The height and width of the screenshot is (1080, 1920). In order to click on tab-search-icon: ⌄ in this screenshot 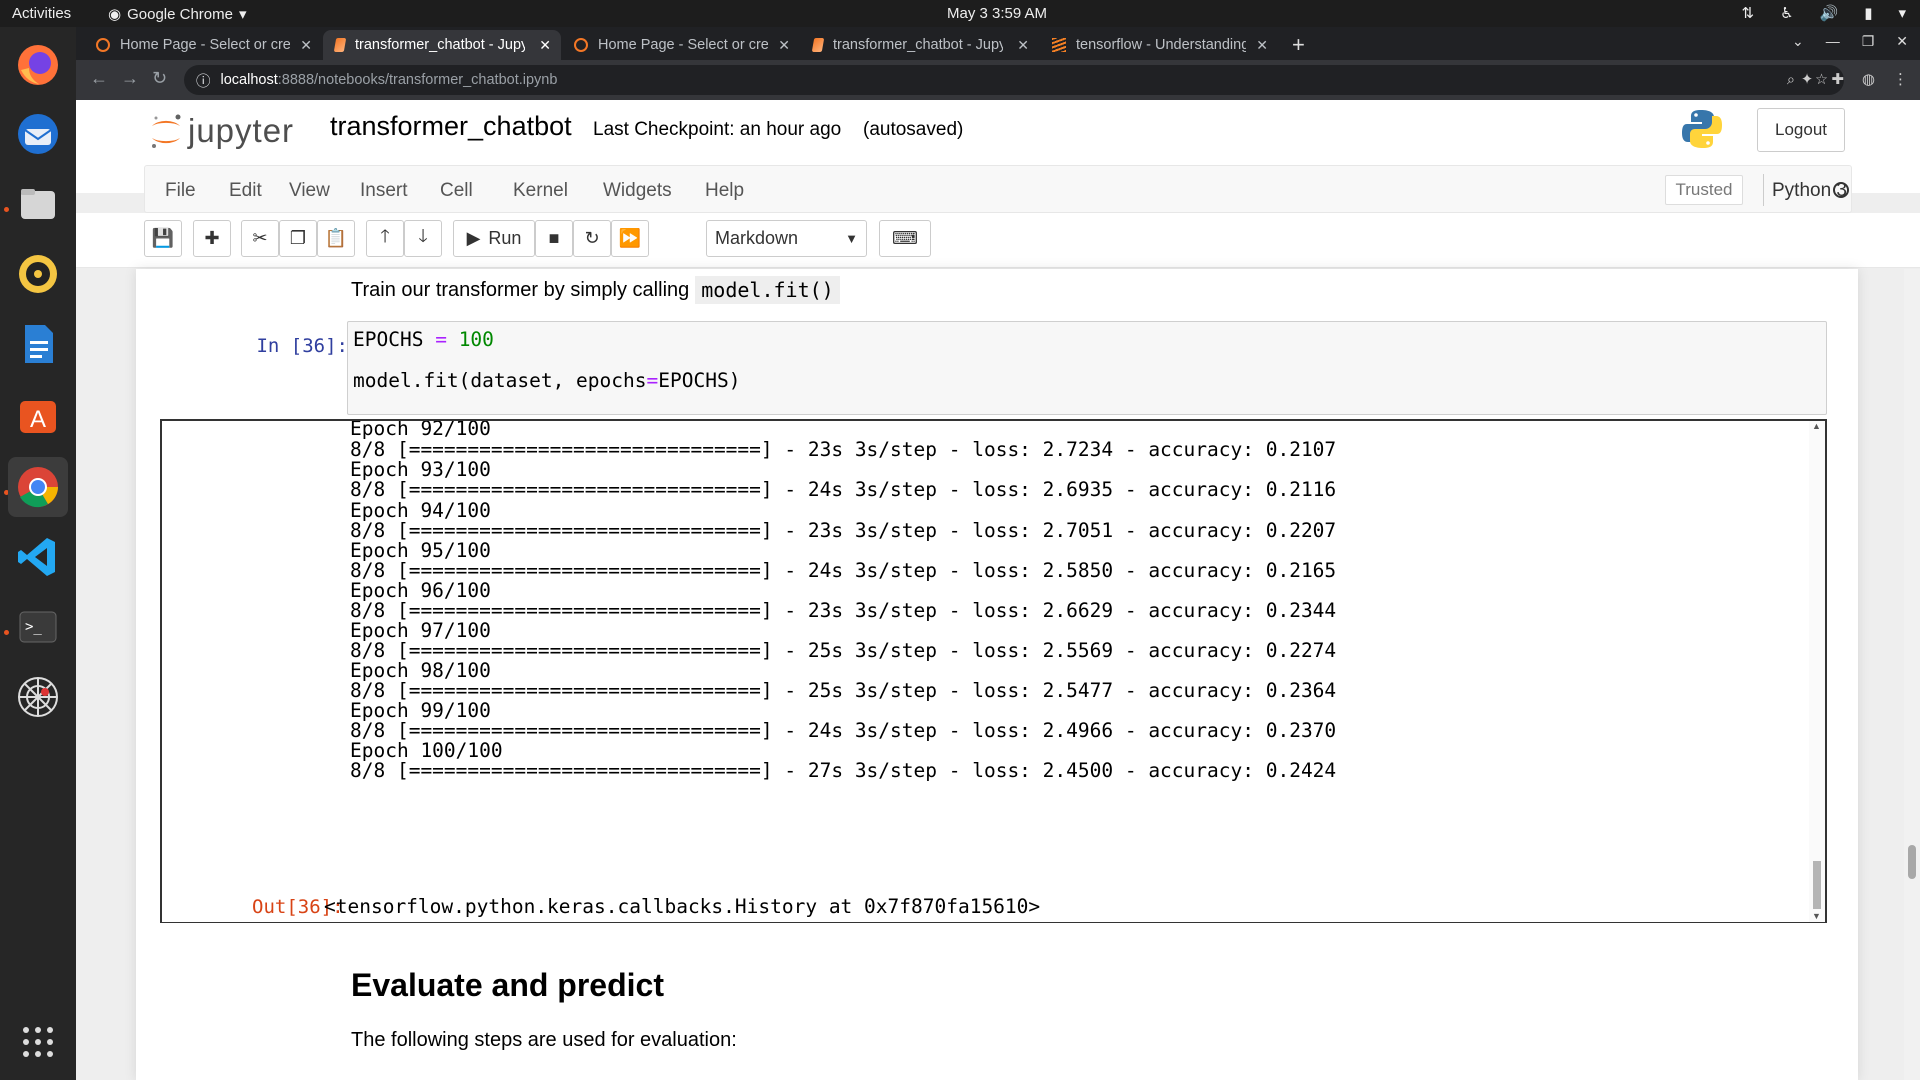, I will do `click(1798, 41)`.